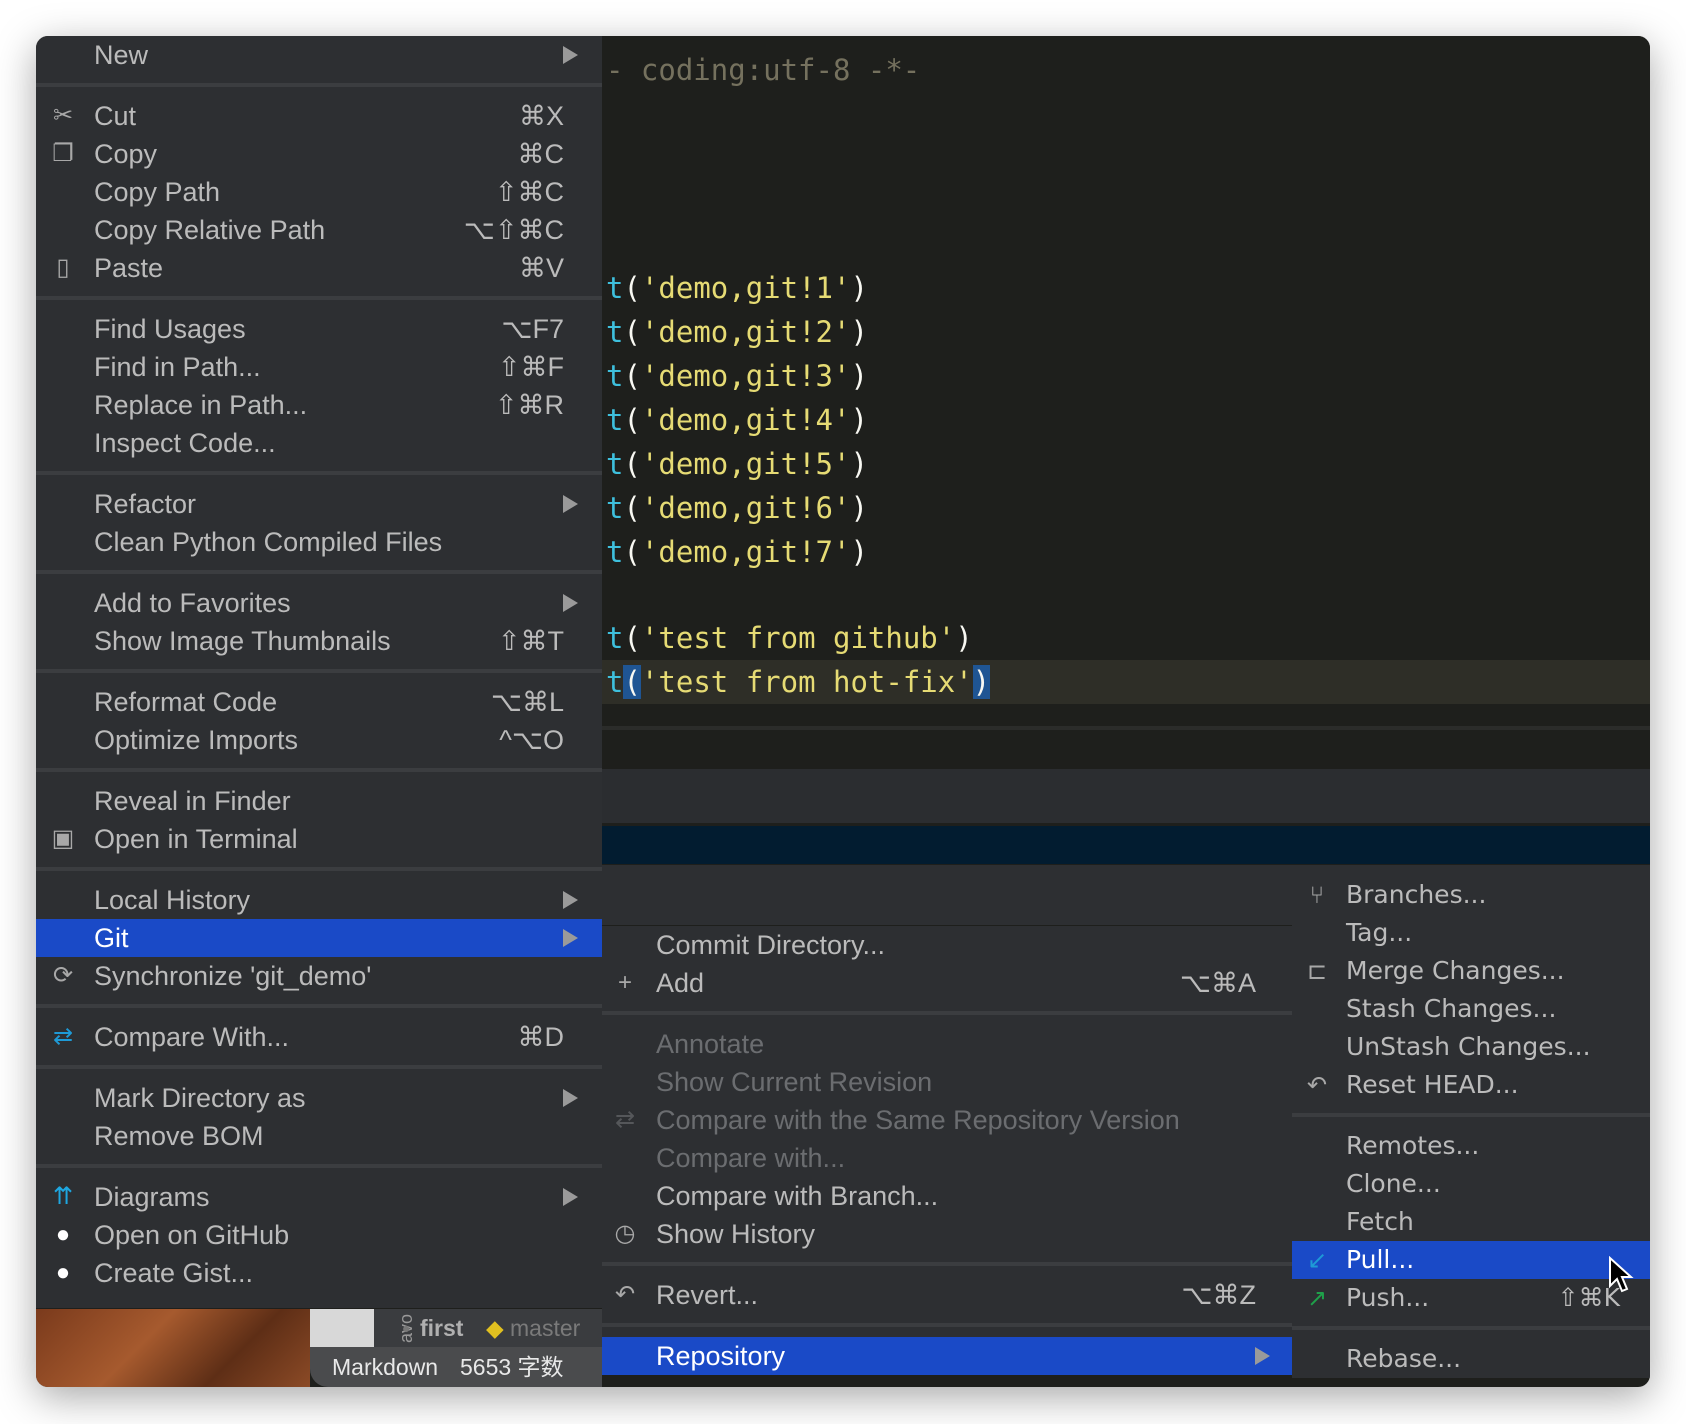  What do you see at coordinates (710, 1044) in the screenshot?
I see `menu-item-label: Annotate` at bounding box center [710, 1044].